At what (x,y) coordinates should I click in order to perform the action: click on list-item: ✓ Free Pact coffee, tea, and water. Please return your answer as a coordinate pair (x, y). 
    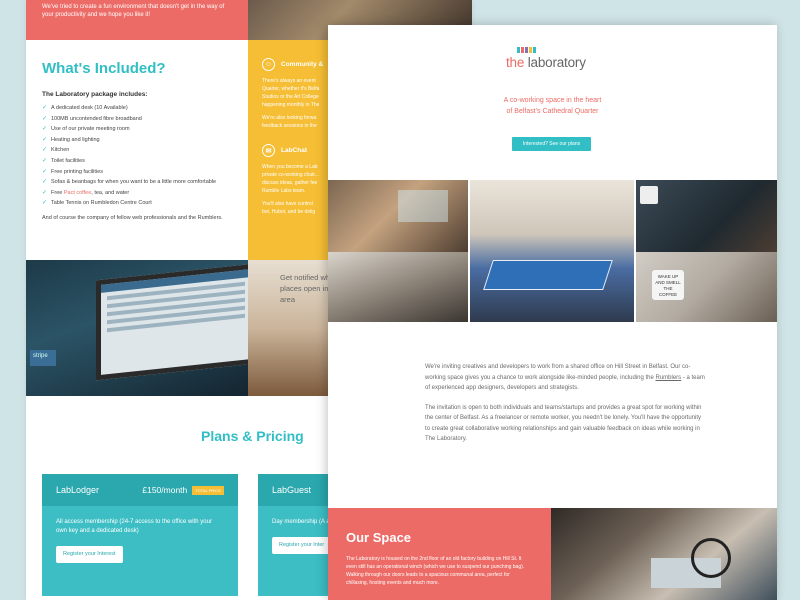
    Looking at the image, I should click on (137, 193).